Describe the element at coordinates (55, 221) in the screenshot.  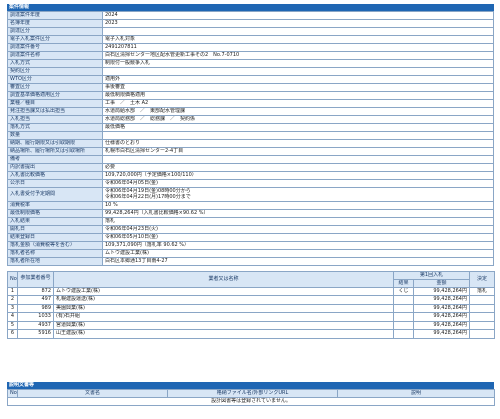
I see `info-label: 入札結果` at that location.